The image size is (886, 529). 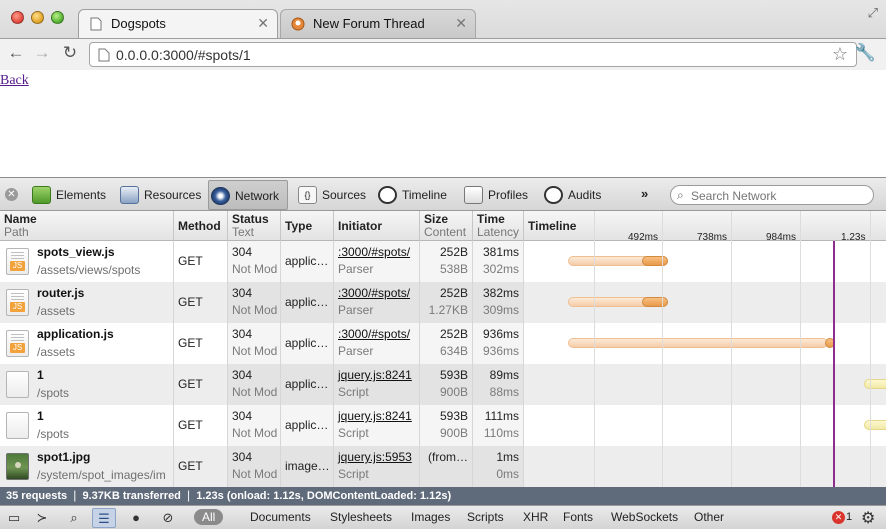 I want to click on filter-all: All, so click(x=209, y=517).